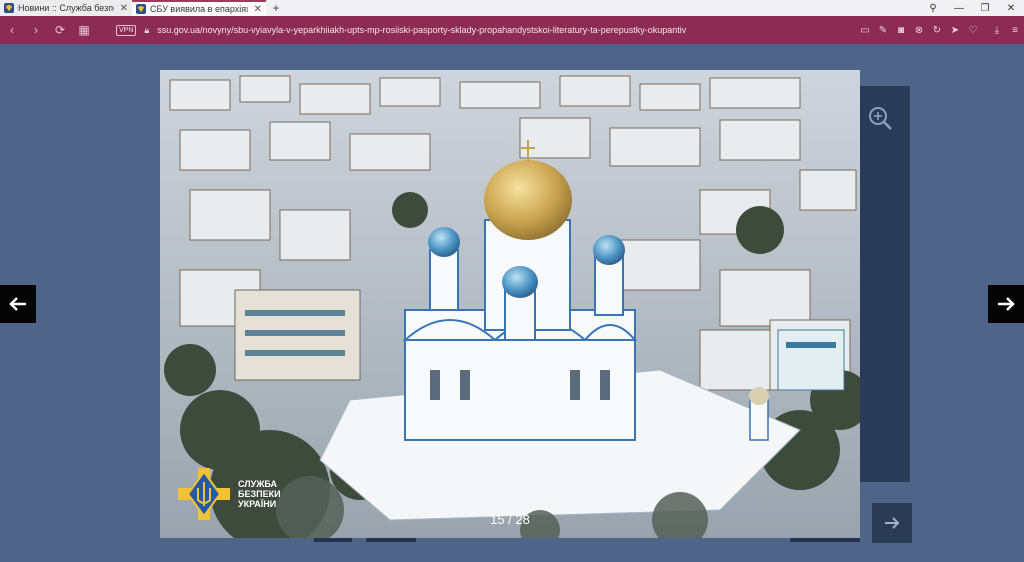 This screenshot has width=1024, height=562. I want to click on next-image-button, so click(1006, 304).